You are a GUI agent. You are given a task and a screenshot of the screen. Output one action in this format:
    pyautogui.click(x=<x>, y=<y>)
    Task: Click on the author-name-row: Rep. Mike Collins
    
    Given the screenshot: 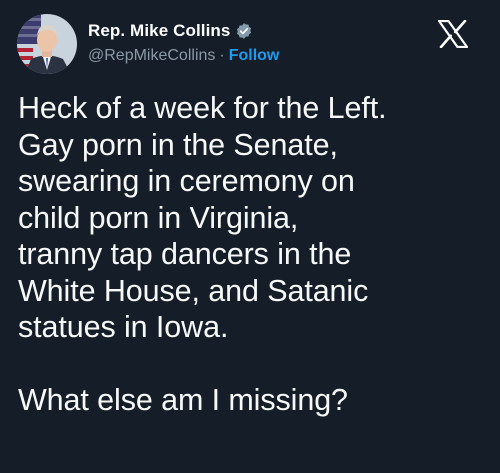 What is the action you would take?
    pyautogui.click(x=170, y=31)
    